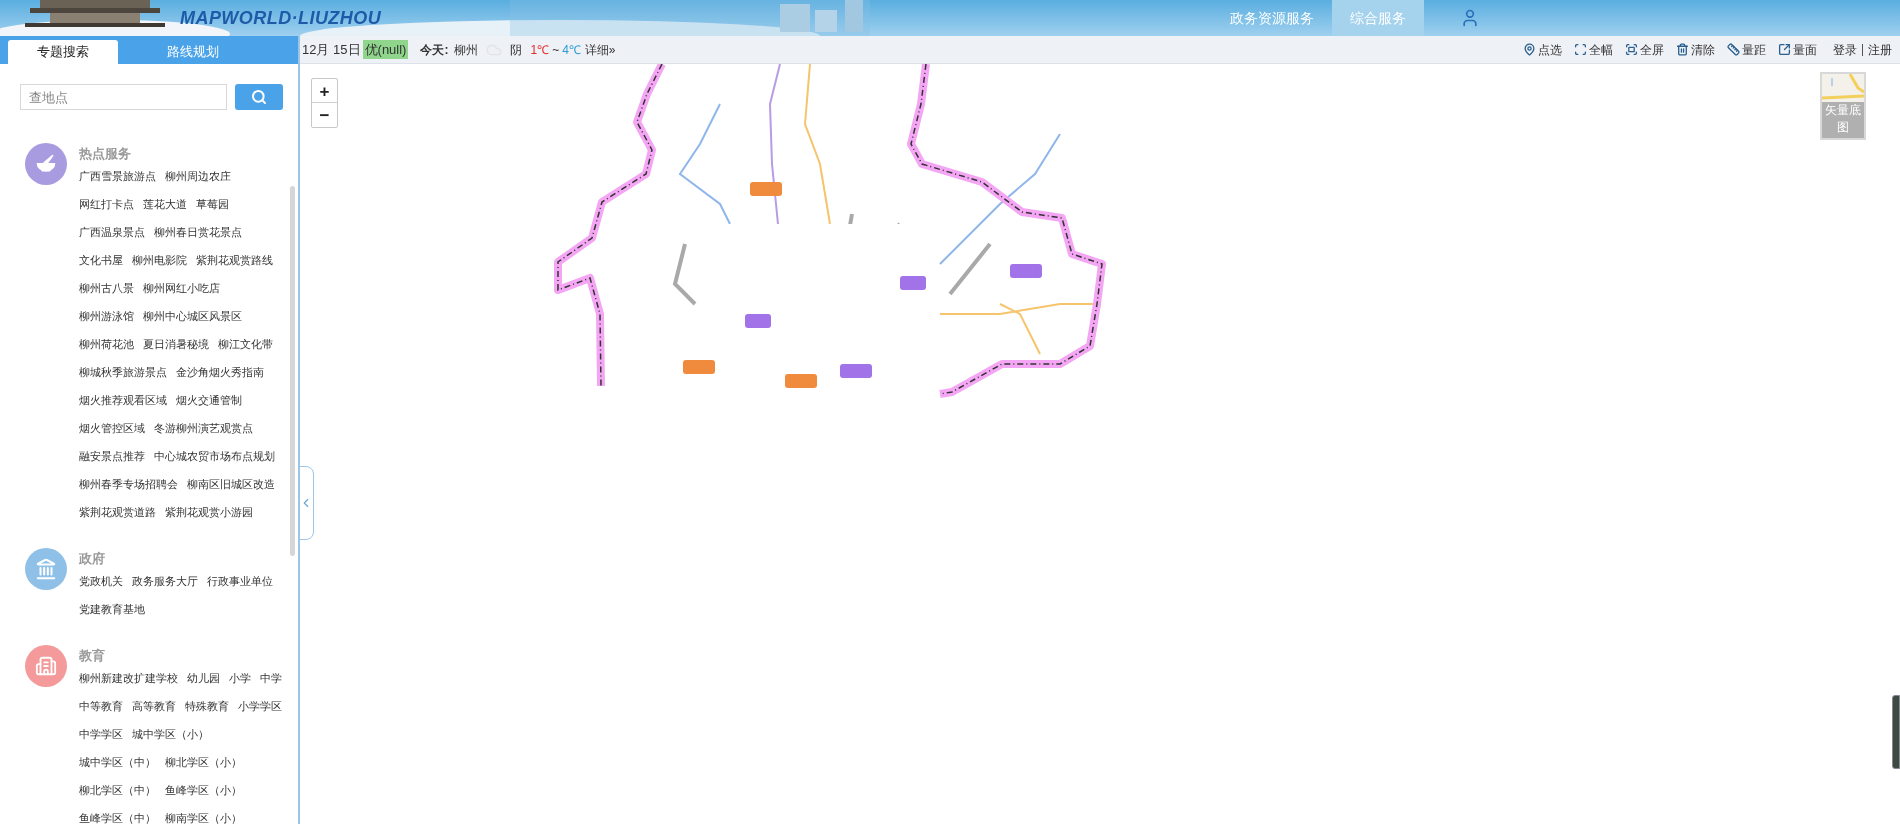  What do you see at coordinates (1644, 49) in the screenshot?
I see `map-tool-button: 全屏` at bounding box center [1644, 49].